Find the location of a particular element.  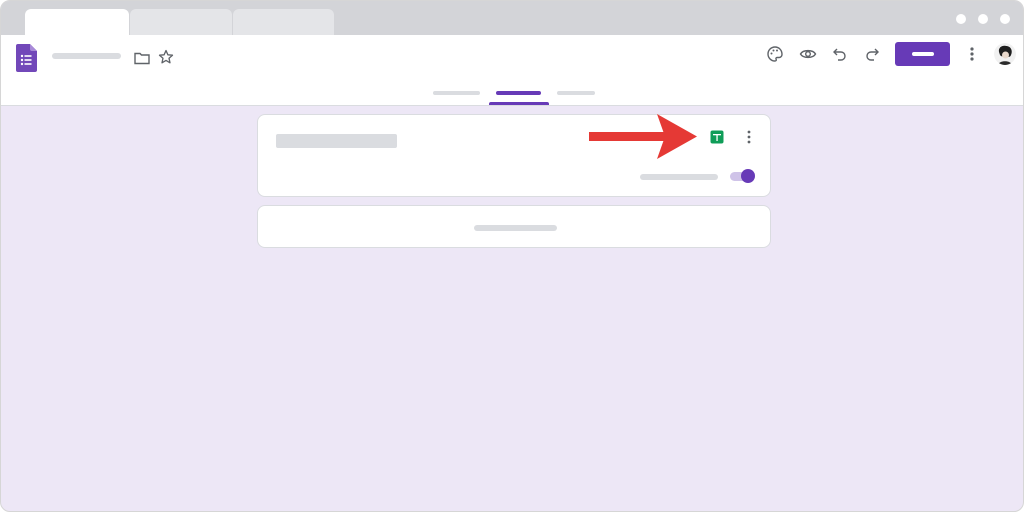

sheets-icon is located at coordinates (717, 137).